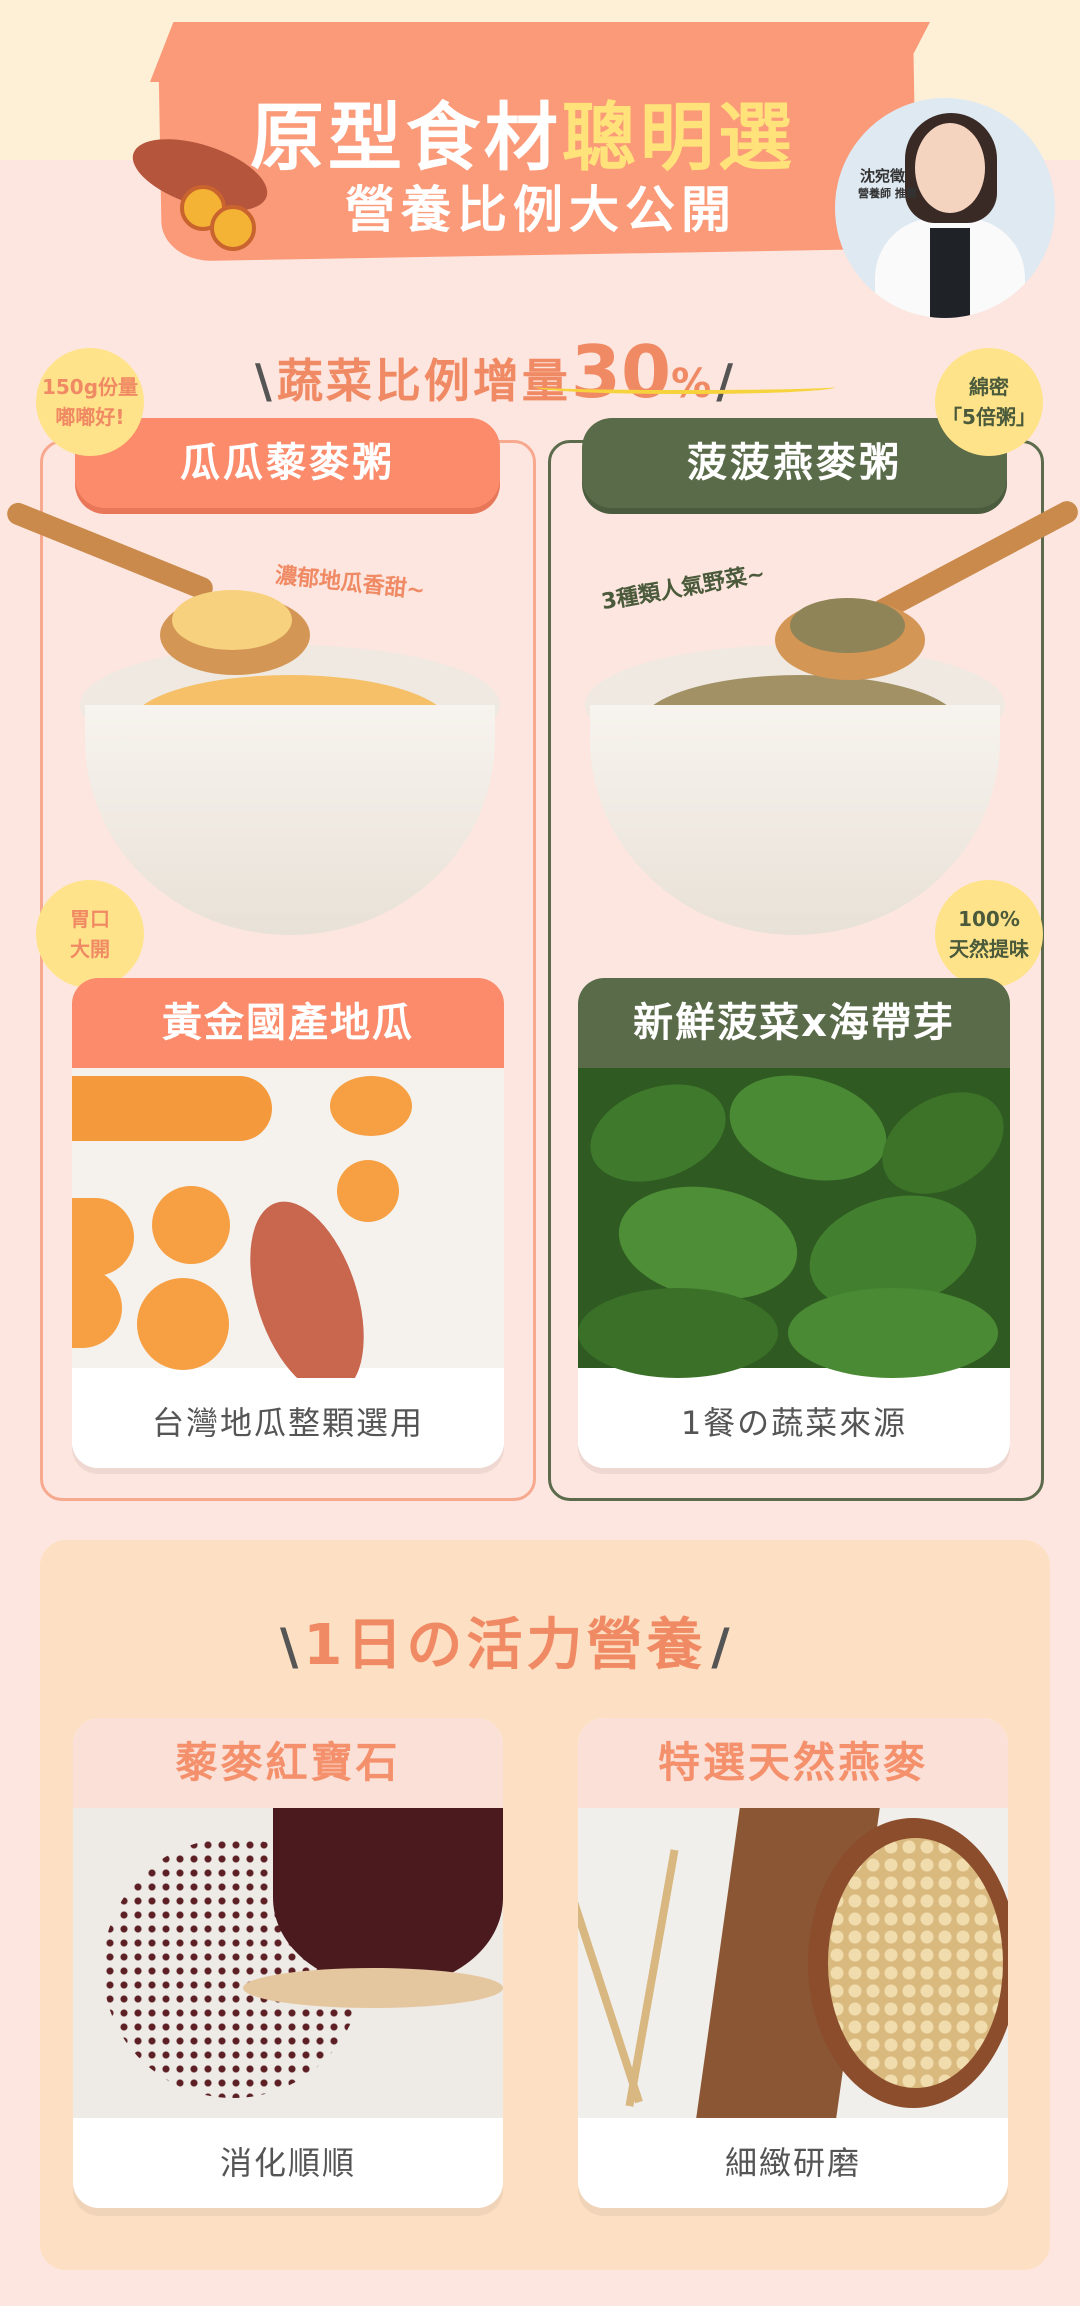 The width and height of the screenshot is (1080, 2306). What do you see at coordinates (505, 1645) in the screenshot?
I see `section2-heading: \ 1日の活力營養 /` at bounding box center [505, 1645].